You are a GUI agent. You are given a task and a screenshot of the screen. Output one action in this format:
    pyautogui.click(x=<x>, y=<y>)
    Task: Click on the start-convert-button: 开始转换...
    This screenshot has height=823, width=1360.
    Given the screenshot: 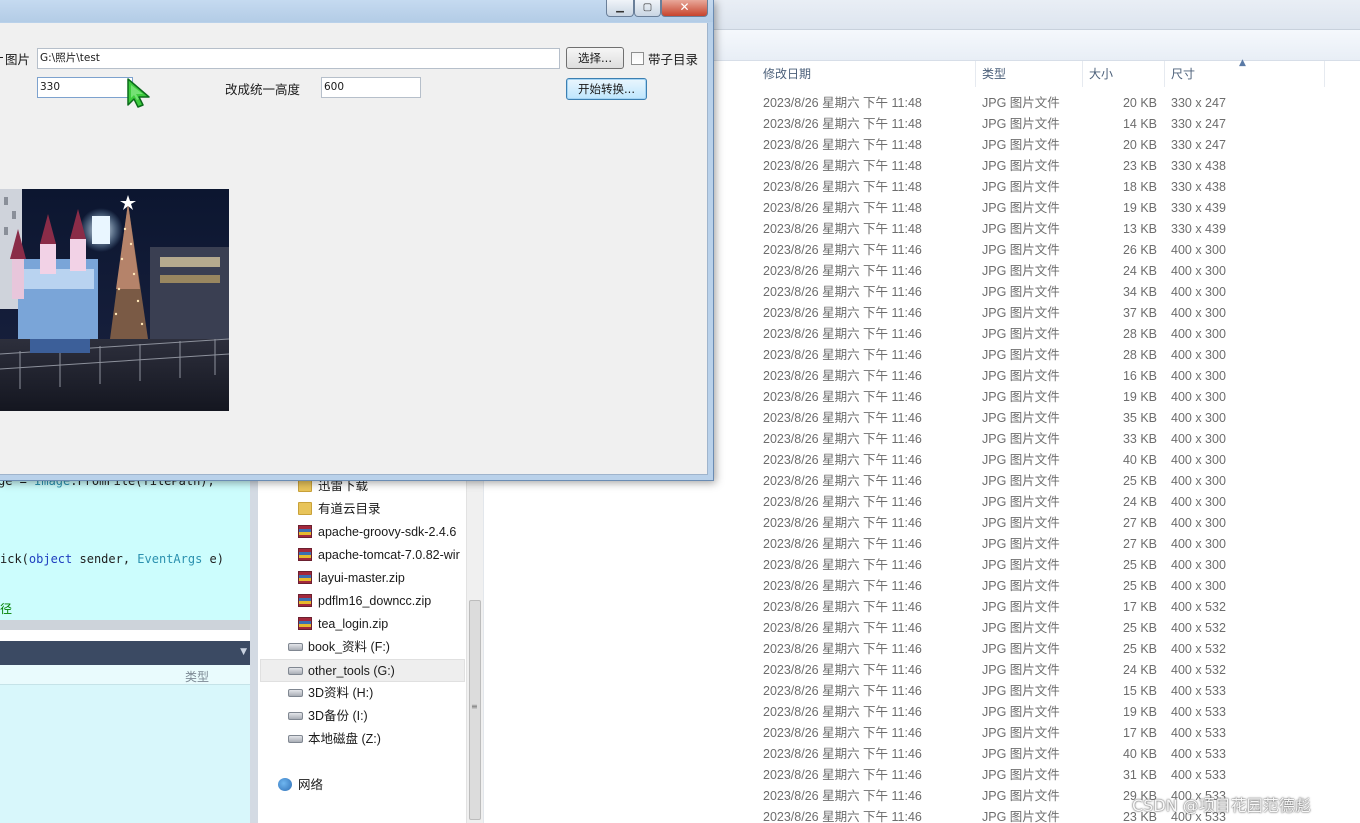 What is the action you would take?
    pyautogui.click(x=606, y=89)
    